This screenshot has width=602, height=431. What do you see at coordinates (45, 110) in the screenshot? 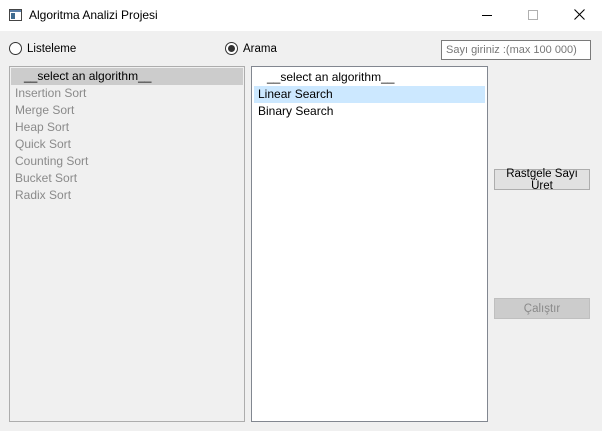
I see `list-item: Merge Sort` at bounding box center [45, 110].